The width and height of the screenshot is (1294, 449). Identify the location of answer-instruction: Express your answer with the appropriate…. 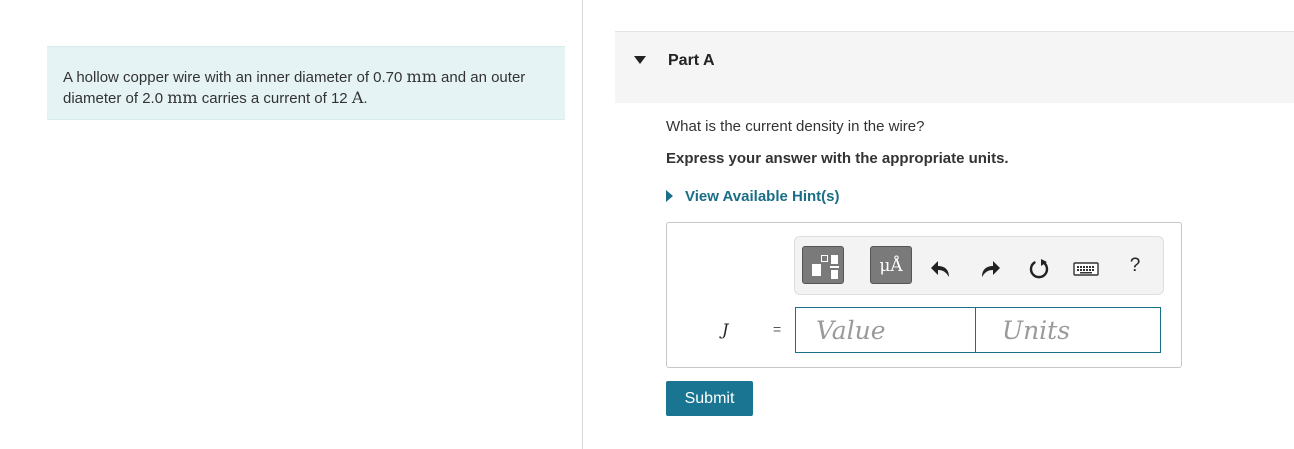
(837, 158).